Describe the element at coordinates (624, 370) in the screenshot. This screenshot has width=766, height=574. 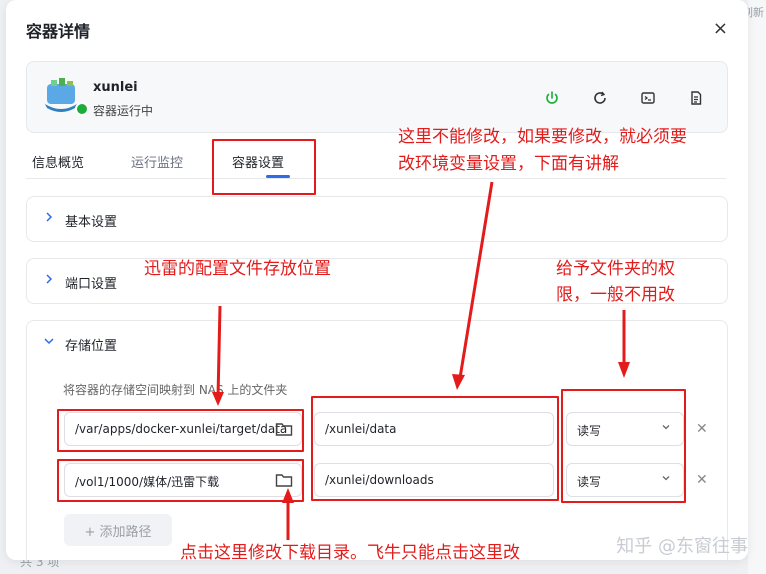
I see `arrow-head-permission` at that location.